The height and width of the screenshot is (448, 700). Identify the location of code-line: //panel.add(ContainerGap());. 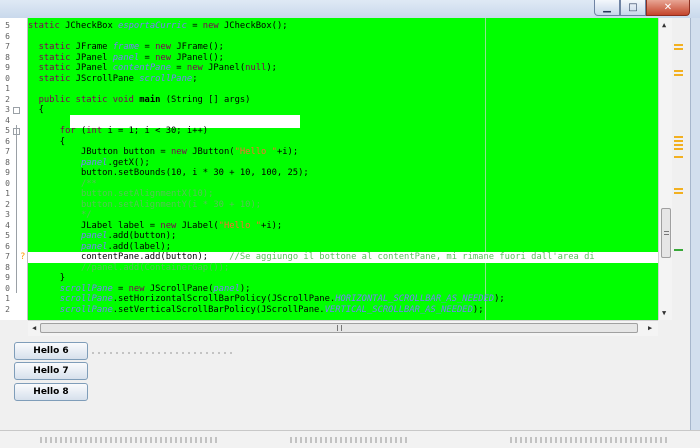
(343, 268).